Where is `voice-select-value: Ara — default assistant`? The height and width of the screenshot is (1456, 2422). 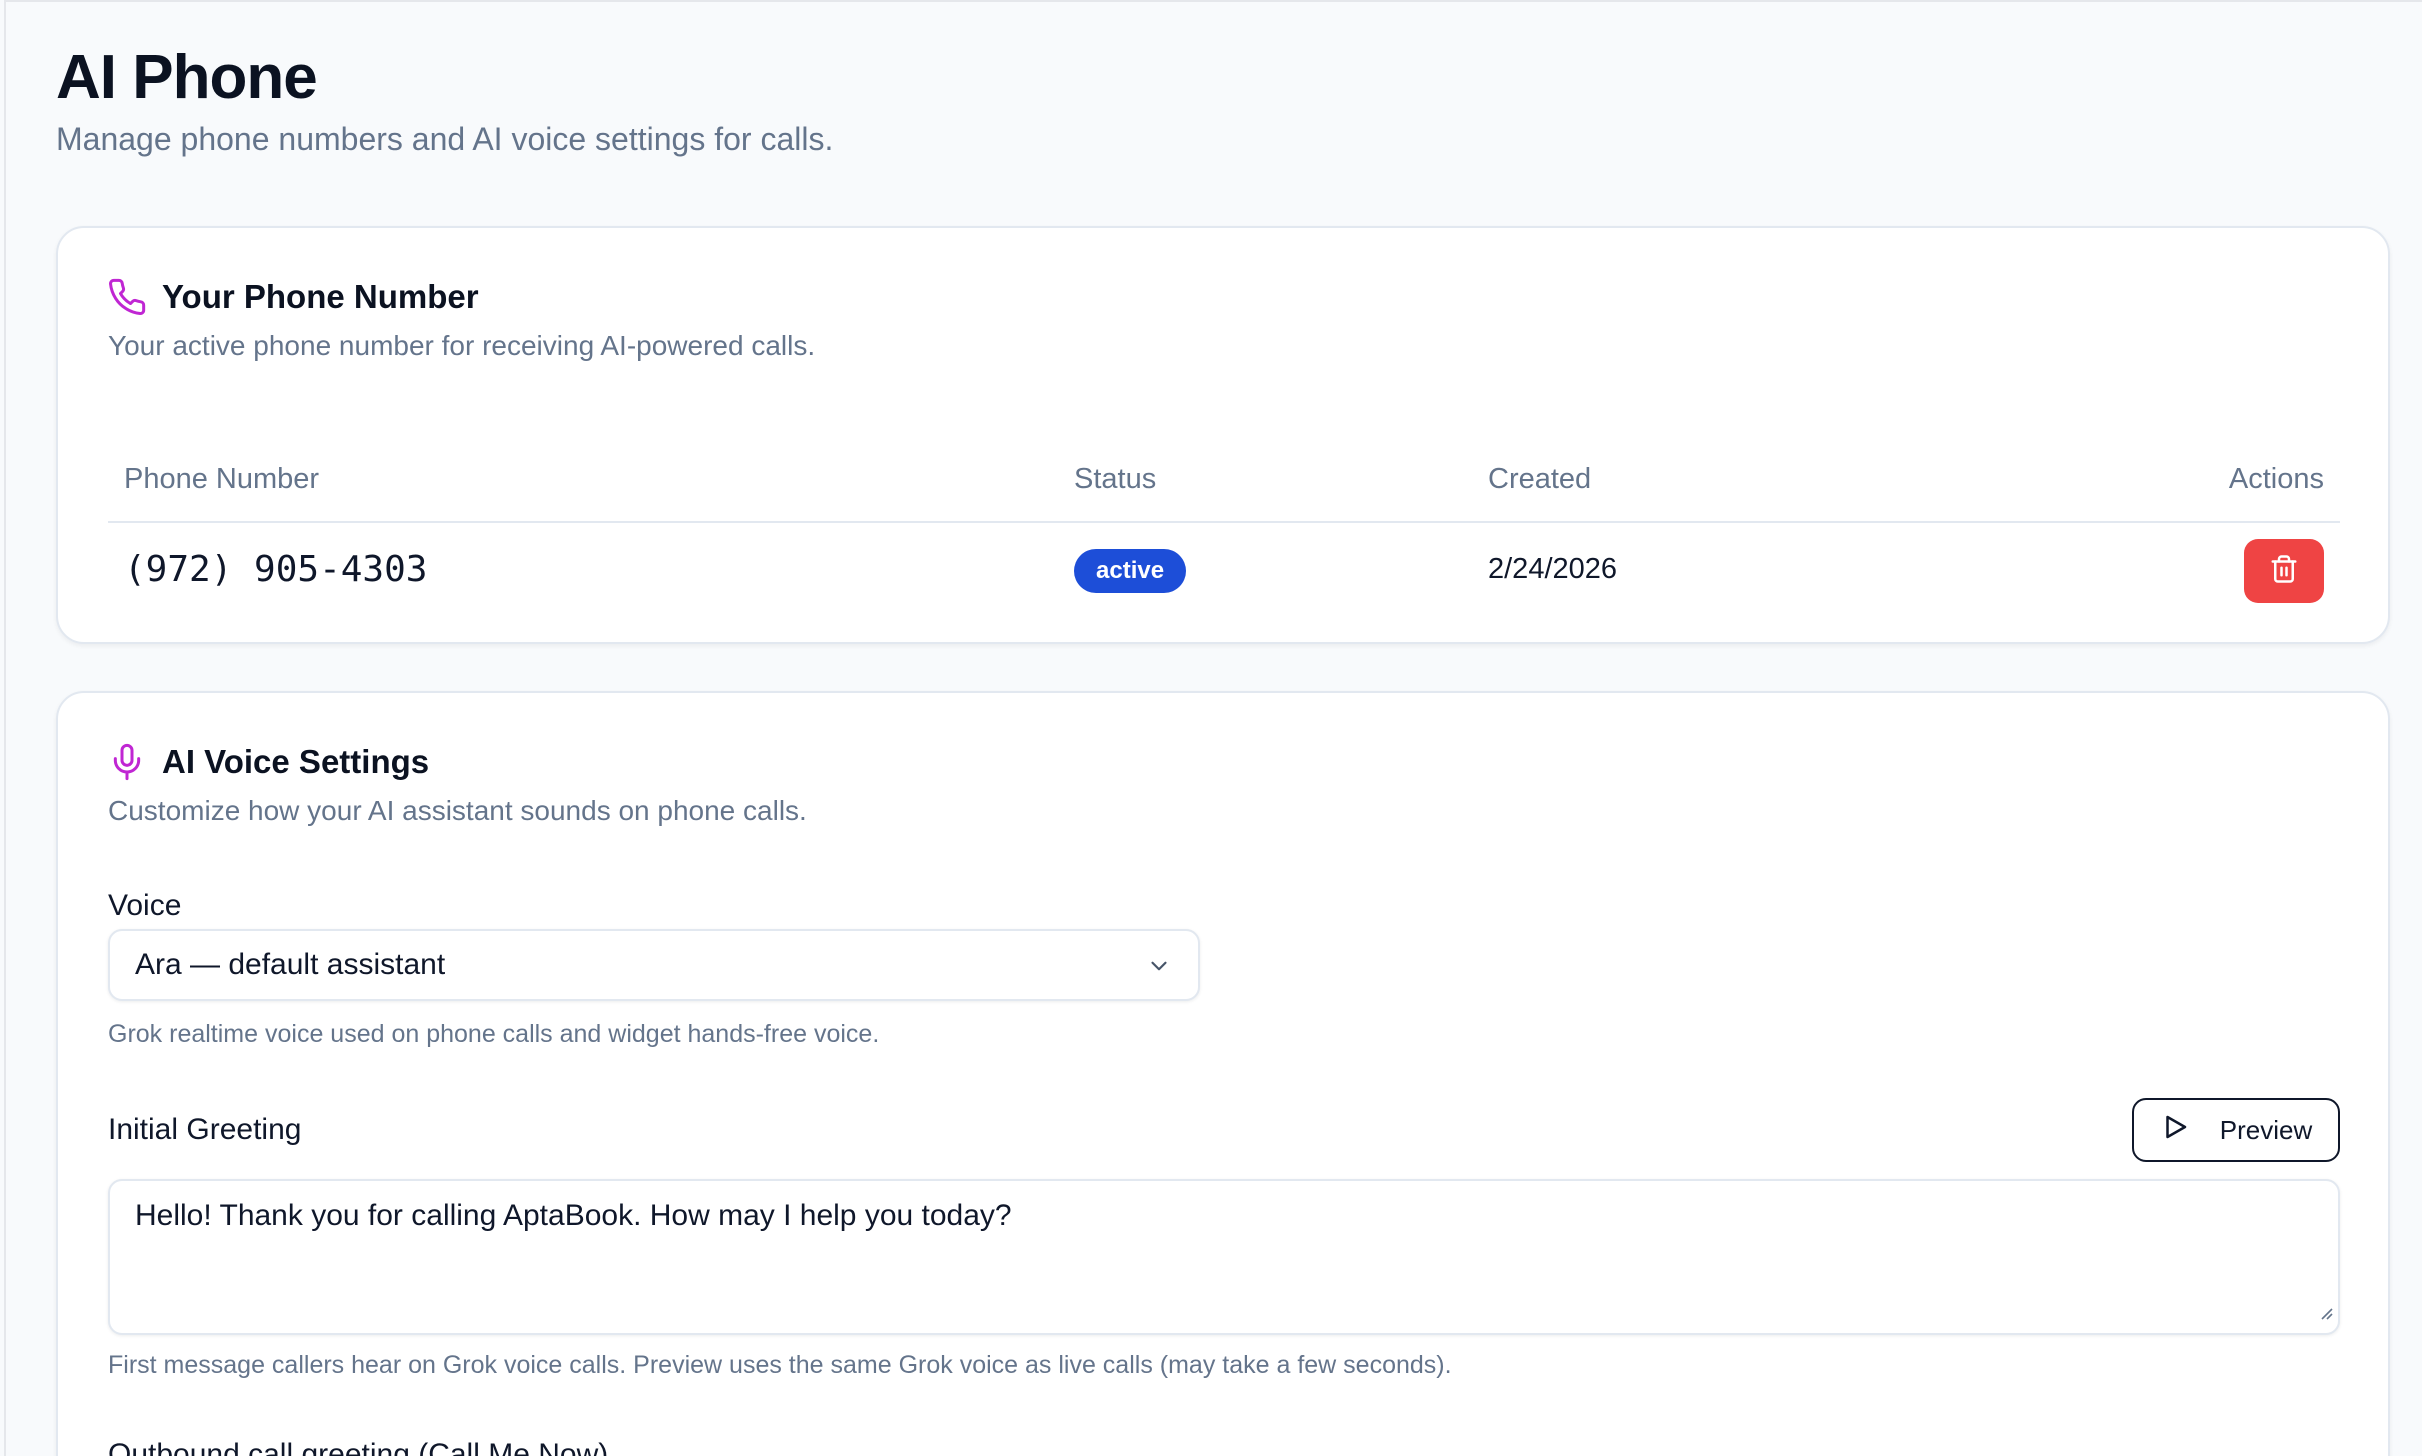 voice-select-value: Ara — default assistant is located at coordinates (290, 964).